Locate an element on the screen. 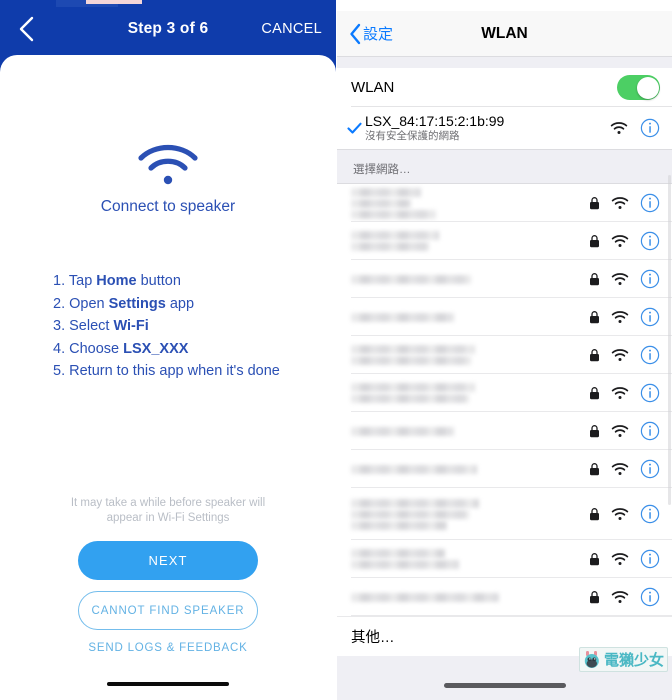 The width and height of the screenshot is (672, 700). step-text-pre: Tap is located at coordinates (82, 281).